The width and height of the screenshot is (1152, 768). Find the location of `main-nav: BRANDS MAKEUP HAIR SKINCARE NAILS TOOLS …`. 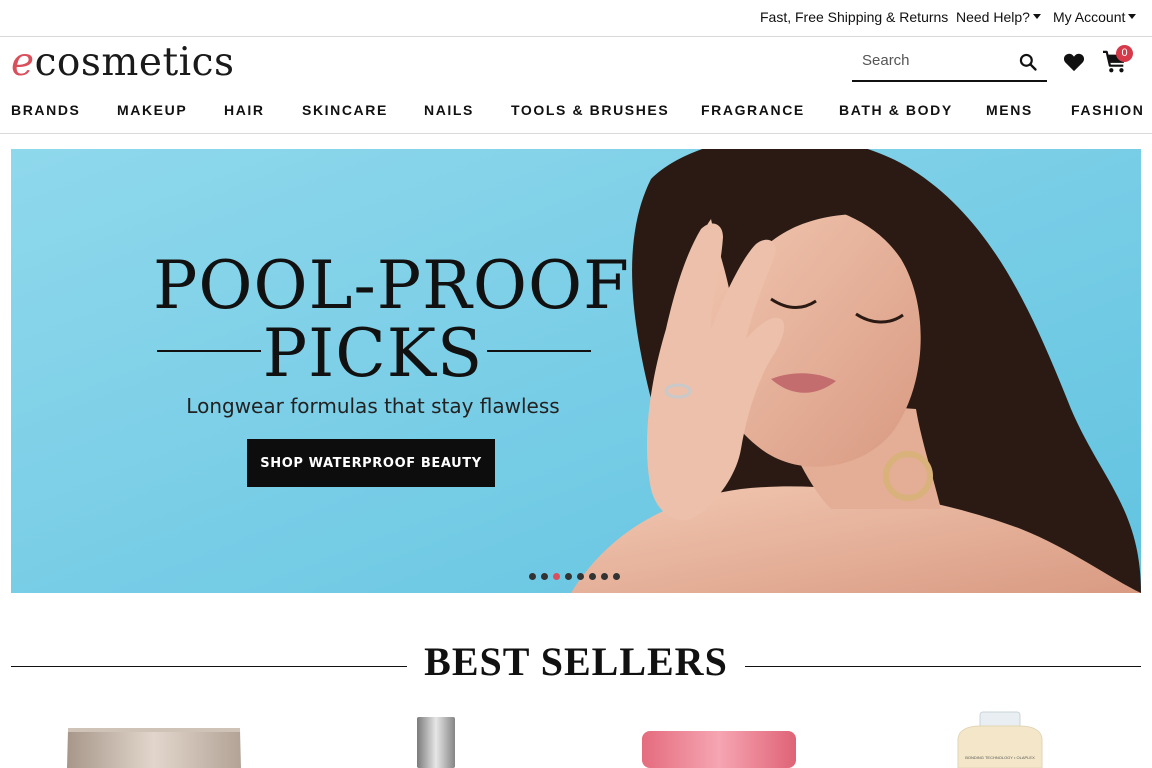

main-nav: BRANDS MAKEUP HAIR SKINCARE NAILS TOOLS … is located at coordinates (576, 112).